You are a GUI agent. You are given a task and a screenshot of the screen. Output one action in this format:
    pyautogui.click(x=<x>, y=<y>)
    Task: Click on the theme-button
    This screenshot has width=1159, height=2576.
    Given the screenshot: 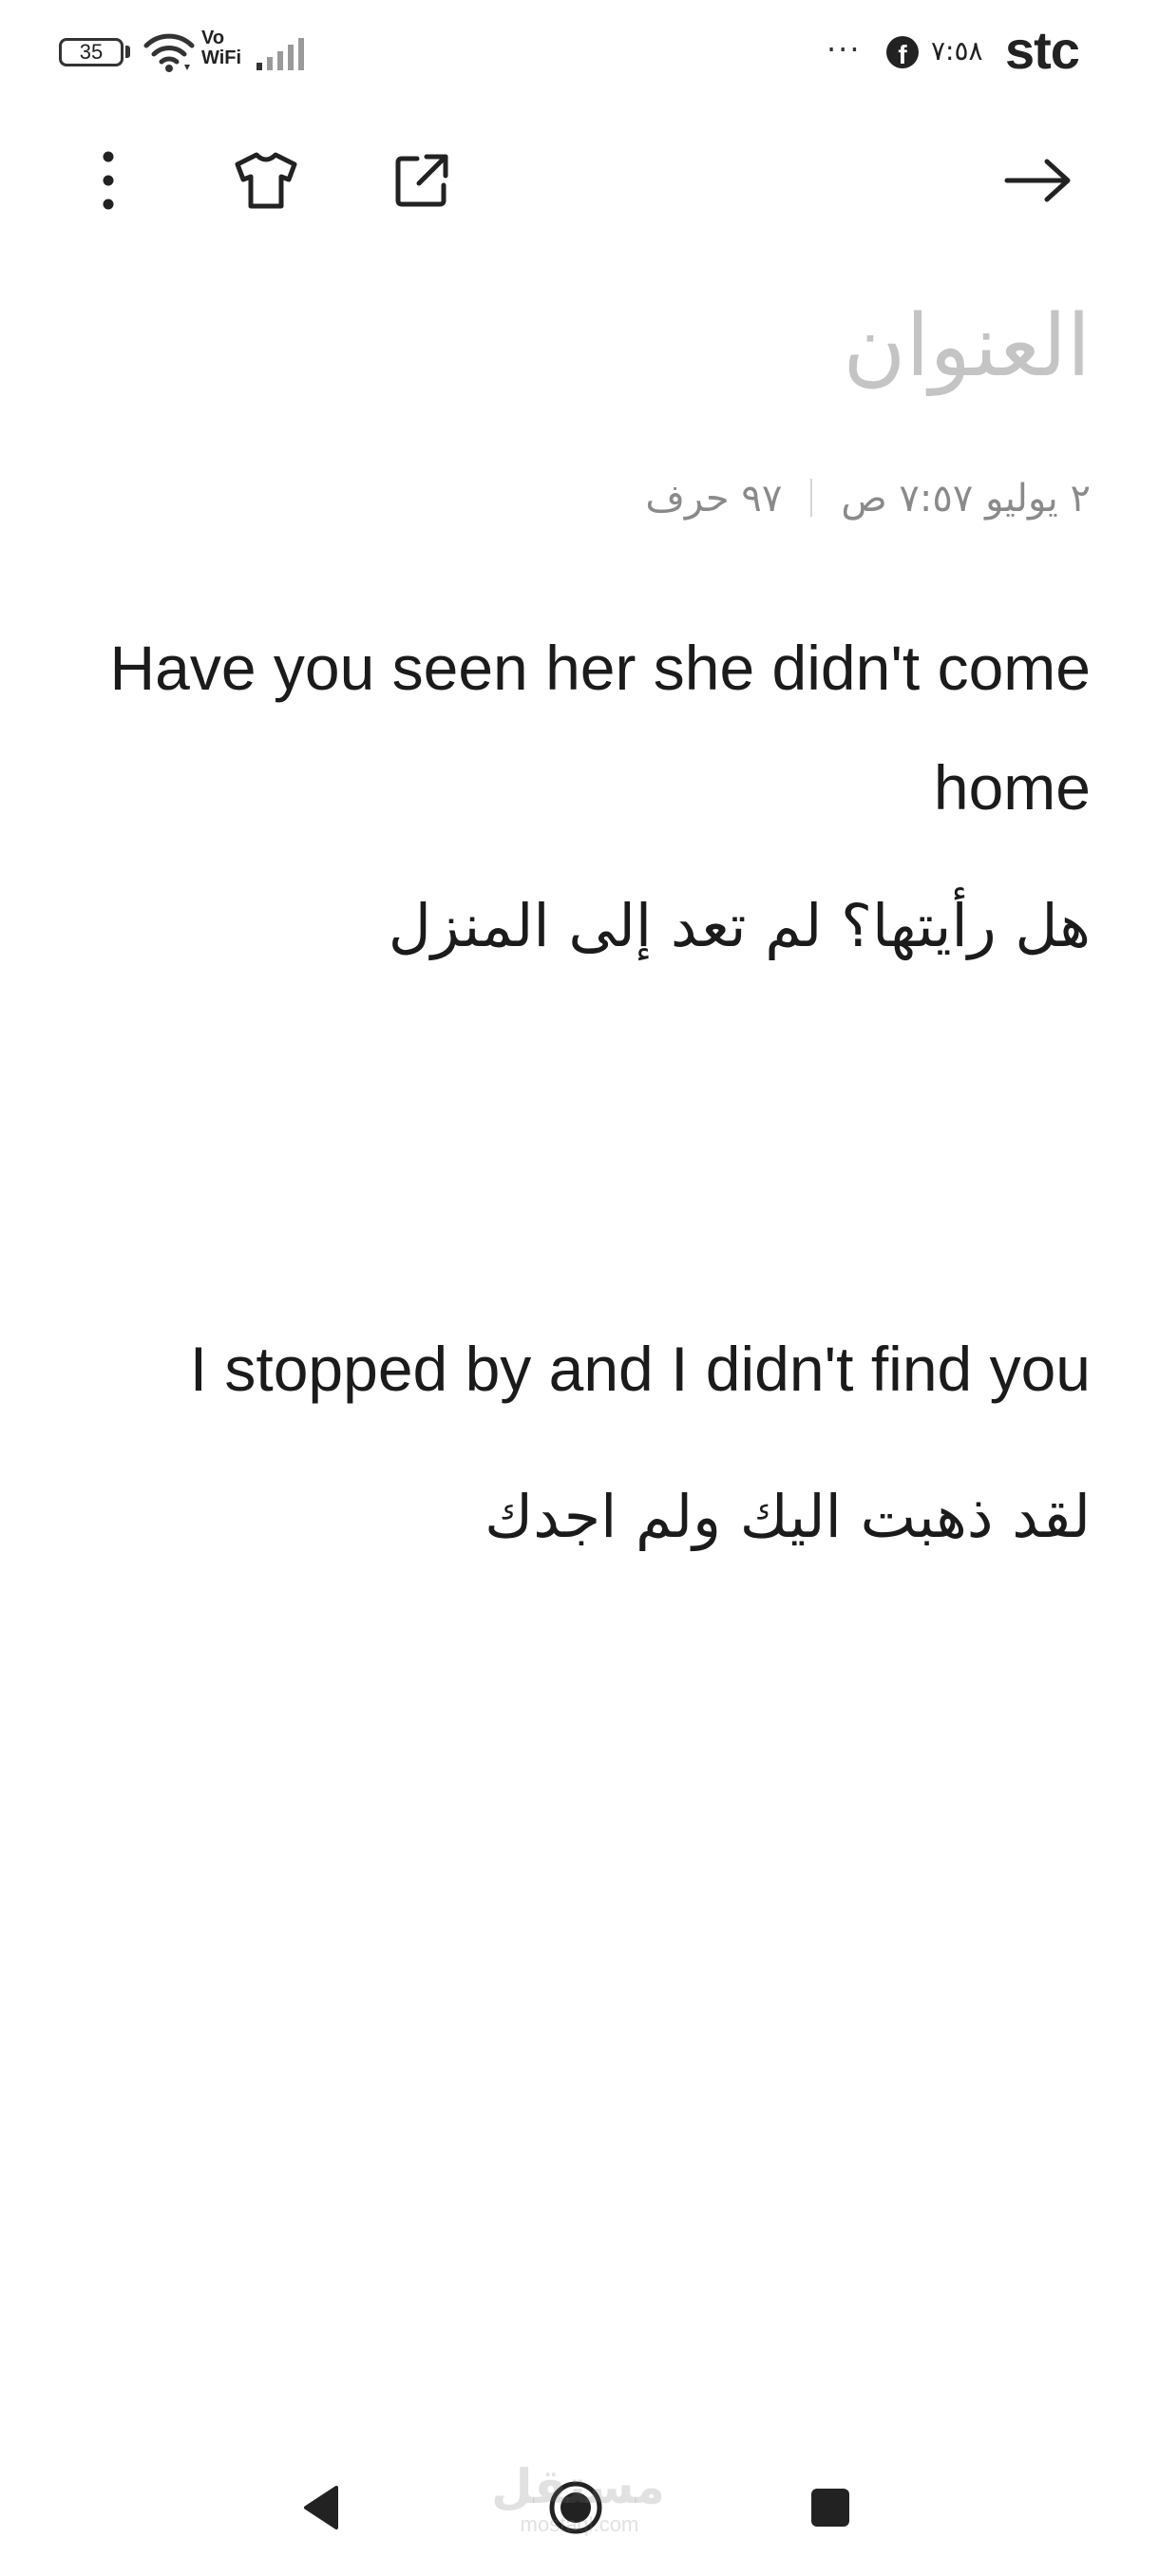 What is the action you would take?
    pyautogui.click(x=266, y=180)
    